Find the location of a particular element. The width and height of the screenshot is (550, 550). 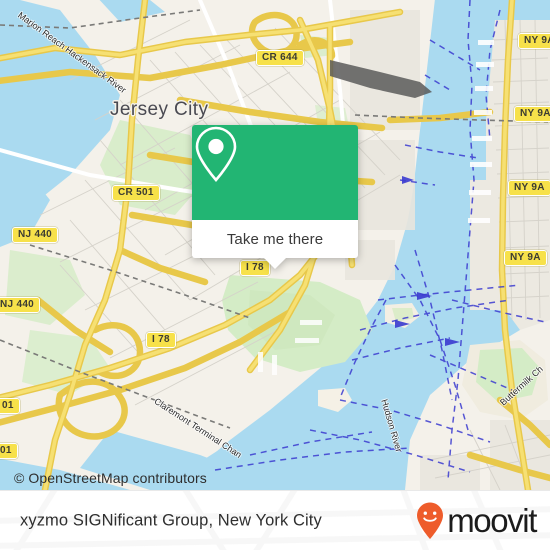

road-shield-cr501: CR 501 is located at coordinates (136, 193).